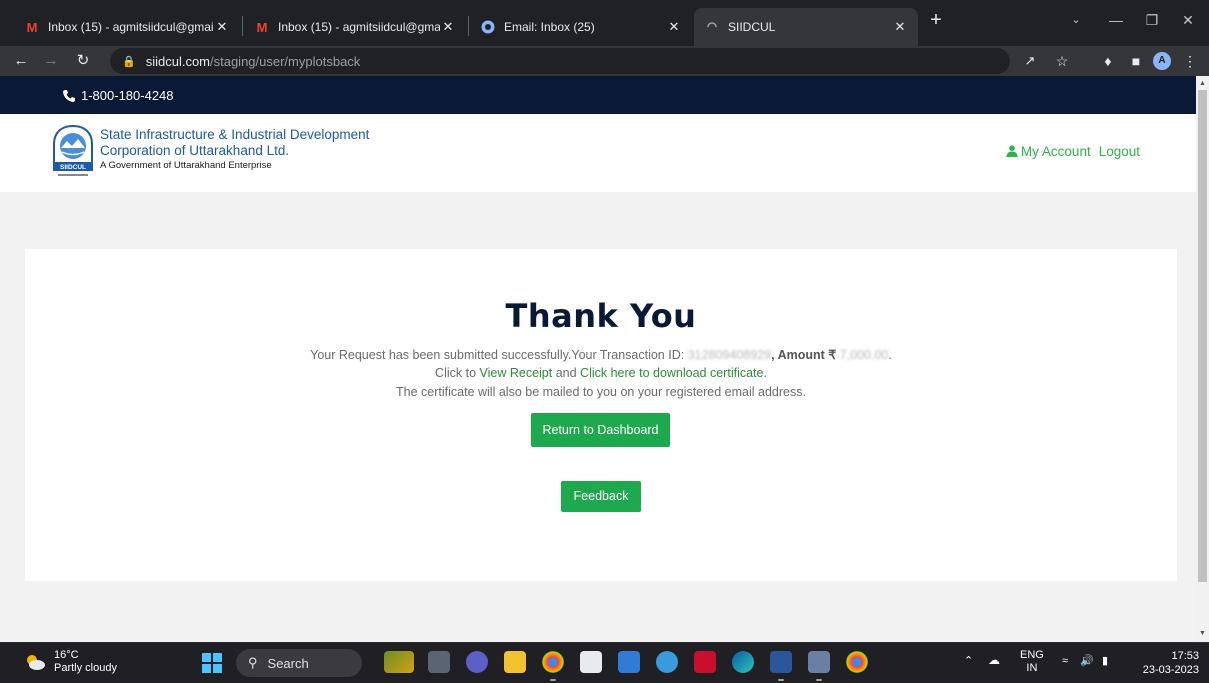  I want to click on click-to-text: Click to, so click(457, 373).